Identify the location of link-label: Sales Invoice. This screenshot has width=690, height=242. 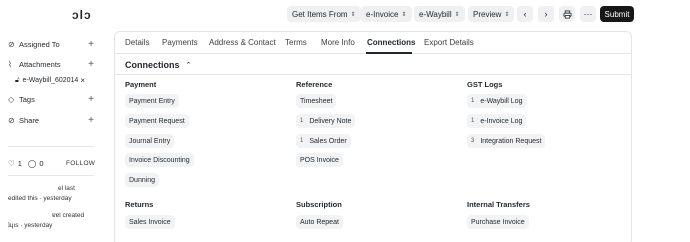
(150, 222).